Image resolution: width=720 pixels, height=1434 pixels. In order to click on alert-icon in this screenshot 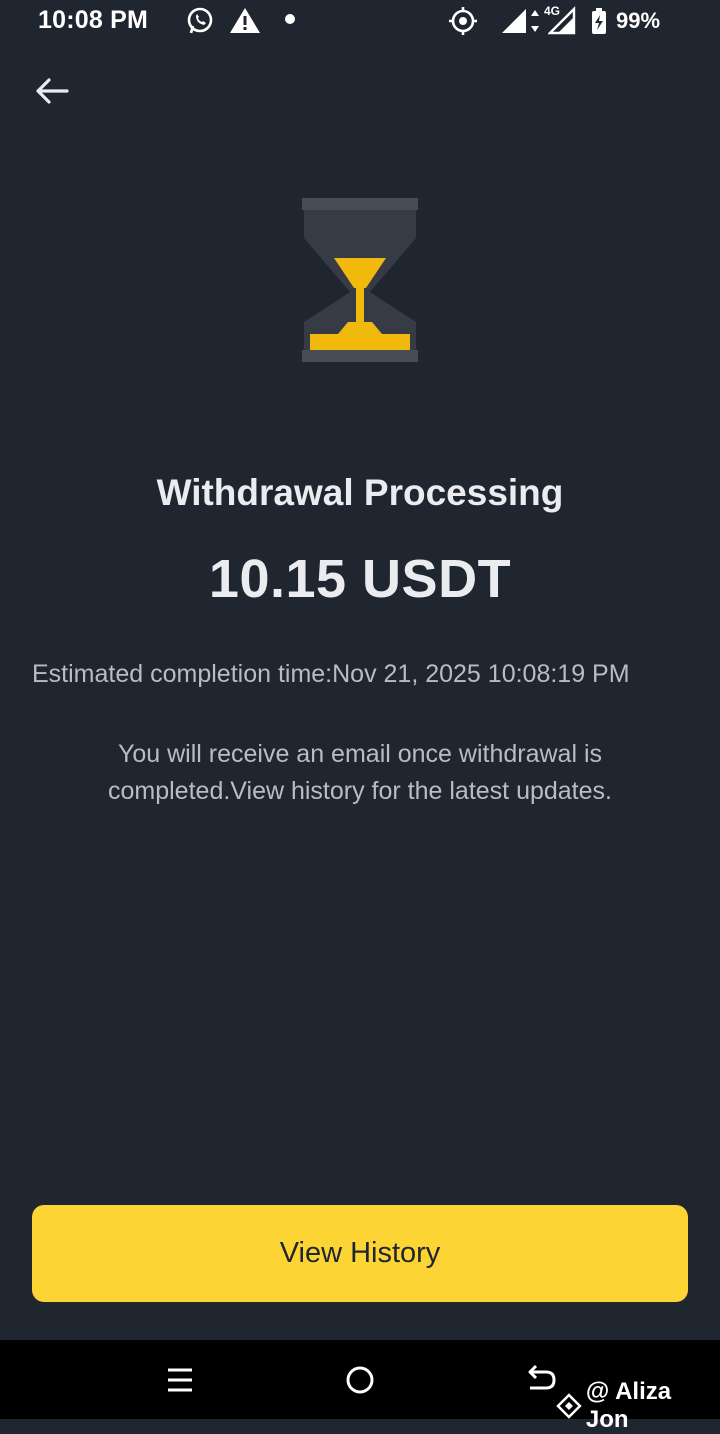, I will do `click(245, 20)`.